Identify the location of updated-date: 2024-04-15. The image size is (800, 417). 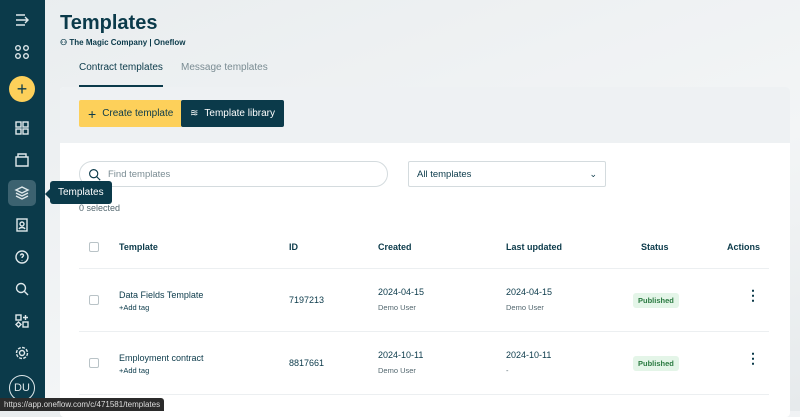
(529, 292).